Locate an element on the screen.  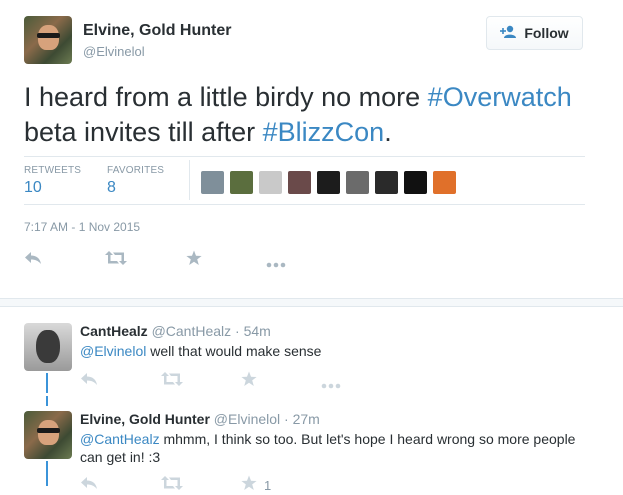
reply-2-favorite-icon is located at coordinates (249, 485).